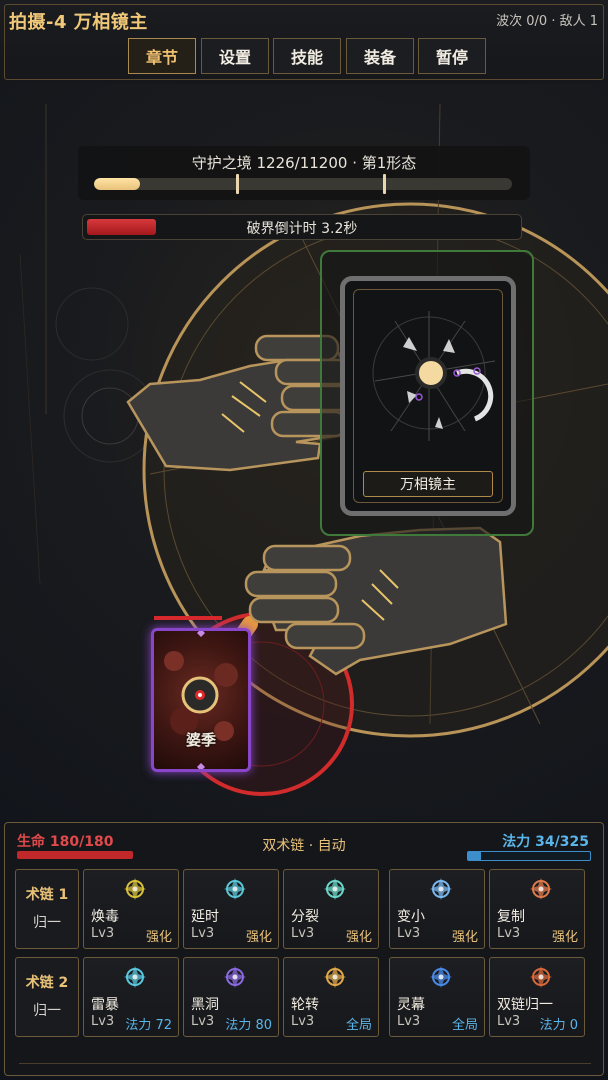 The width and height of the screenshot is (608, 1080). Describe the element at coordinates (200, 740) in the screenshot. I see `hero-card-name: 婆季` at that location.